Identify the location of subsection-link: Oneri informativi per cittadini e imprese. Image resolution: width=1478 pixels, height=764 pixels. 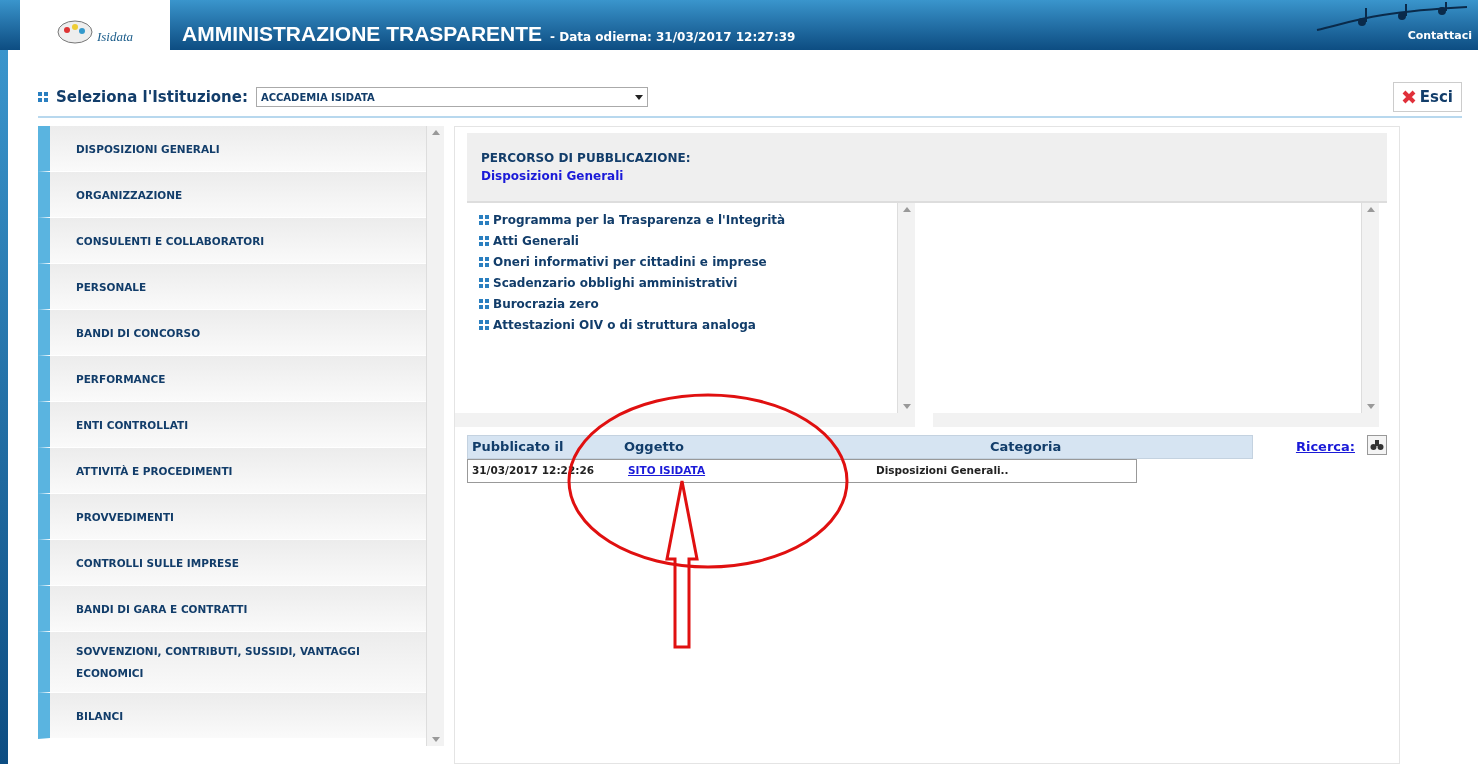
(688, 262).